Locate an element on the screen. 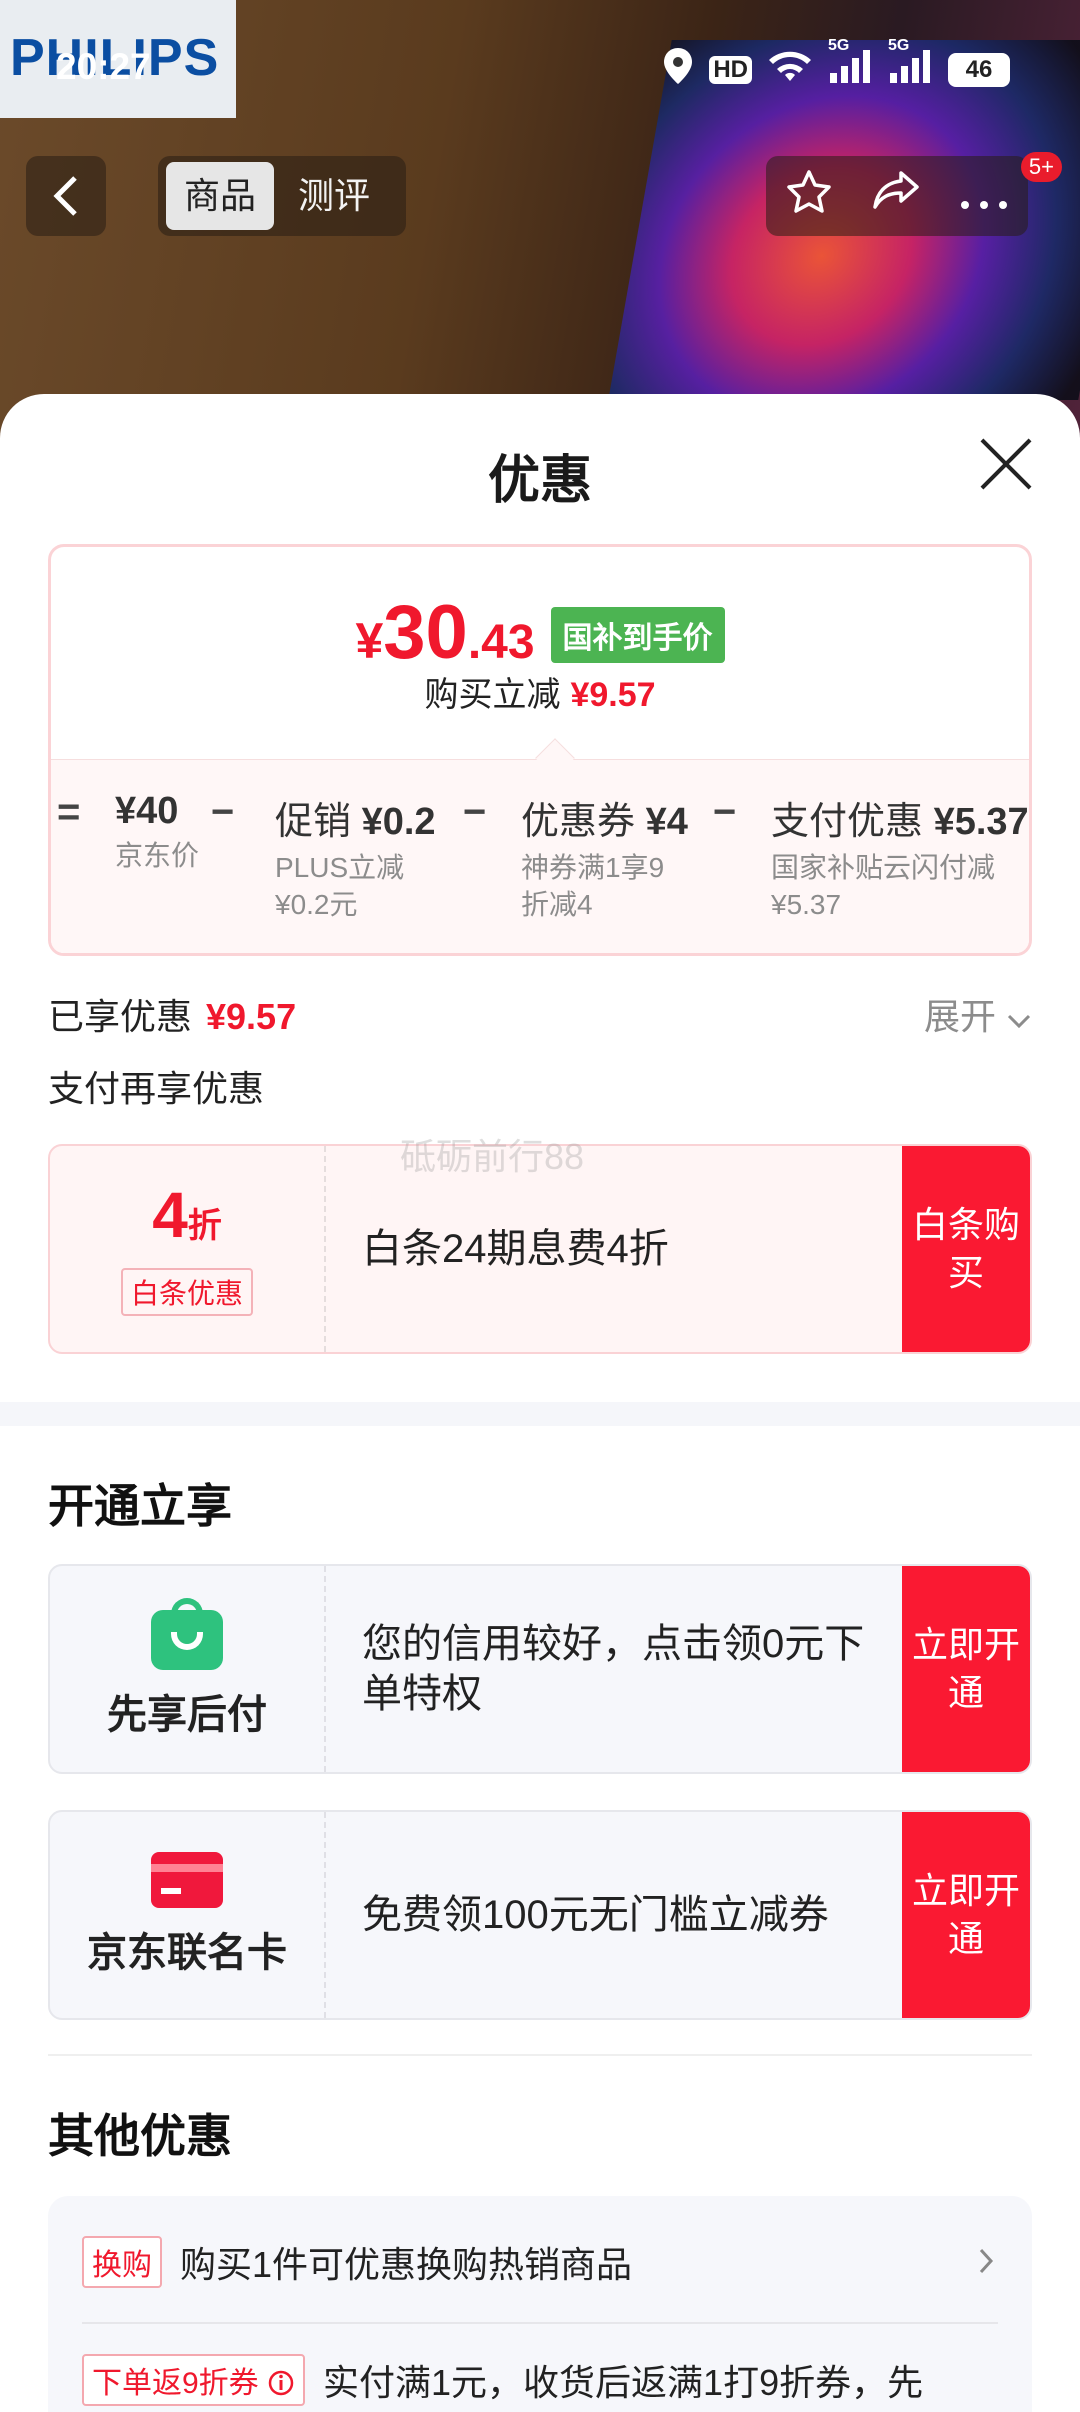  pay-later-label: 先享后付 is located at coordinates (187, 1715).